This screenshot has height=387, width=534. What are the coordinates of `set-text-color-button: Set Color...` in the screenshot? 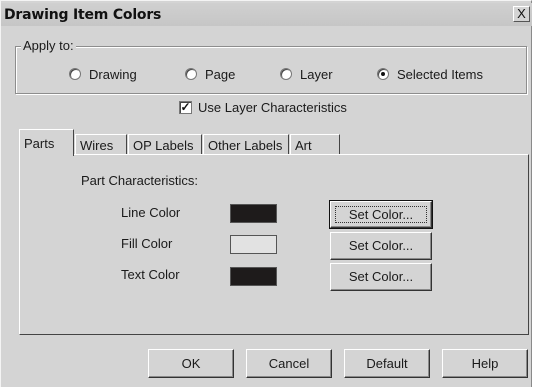 It's located at (381, 277).